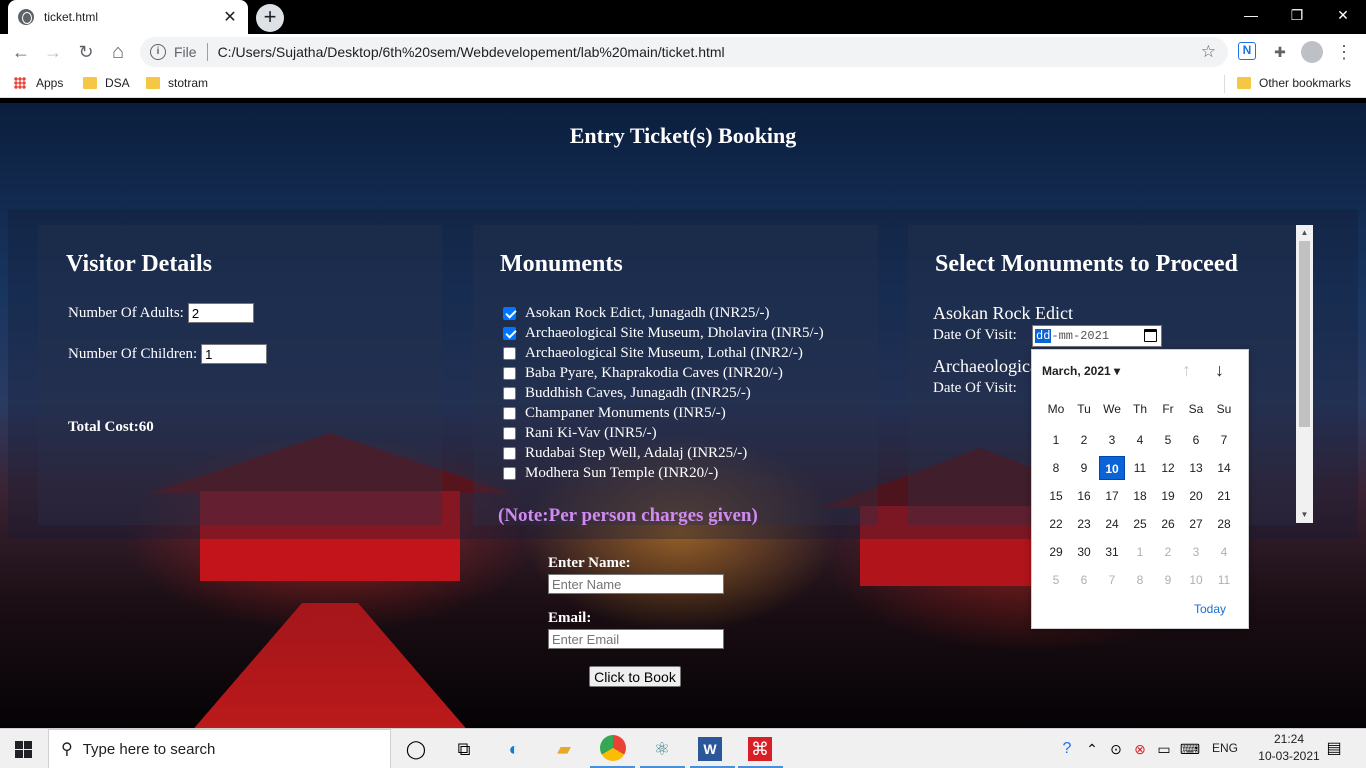  What do you see at coordinates (1150, 335) in the screenshot?
I see `calendar-icon` at bounding box center [1150, 335].